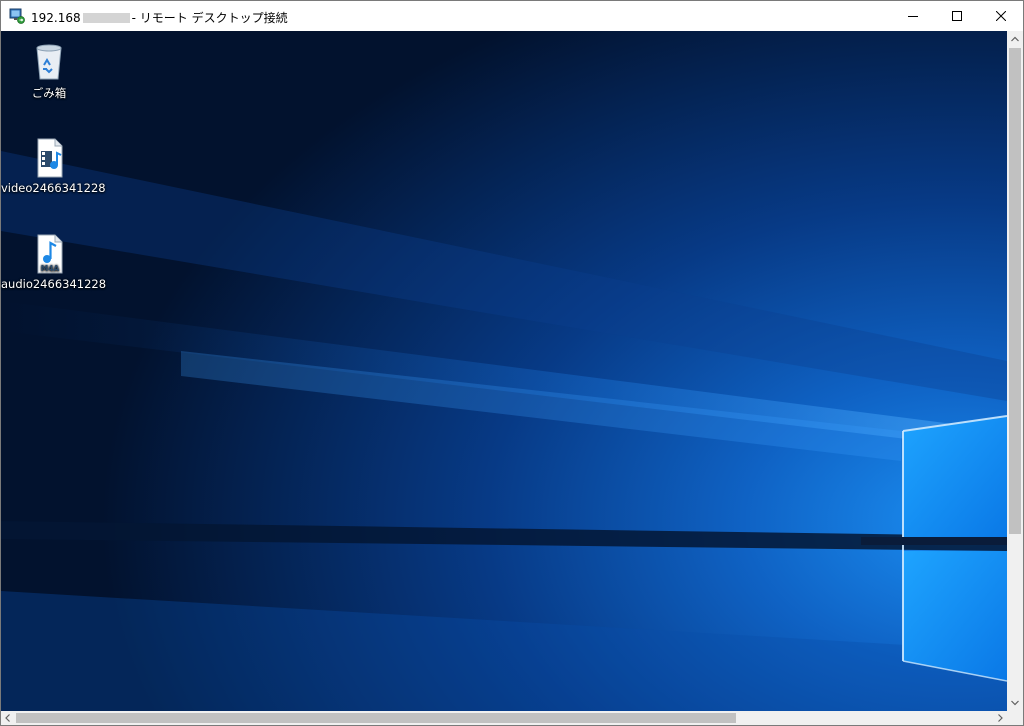 Image resolution: width=1024 pixels, height=726 pixels. I want to click on horizontal-scroll-thumb, so click(376, 718).